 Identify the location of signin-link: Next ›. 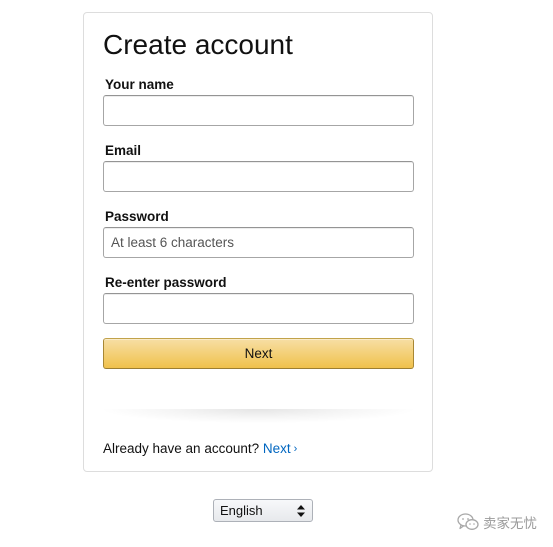
(280, 448).